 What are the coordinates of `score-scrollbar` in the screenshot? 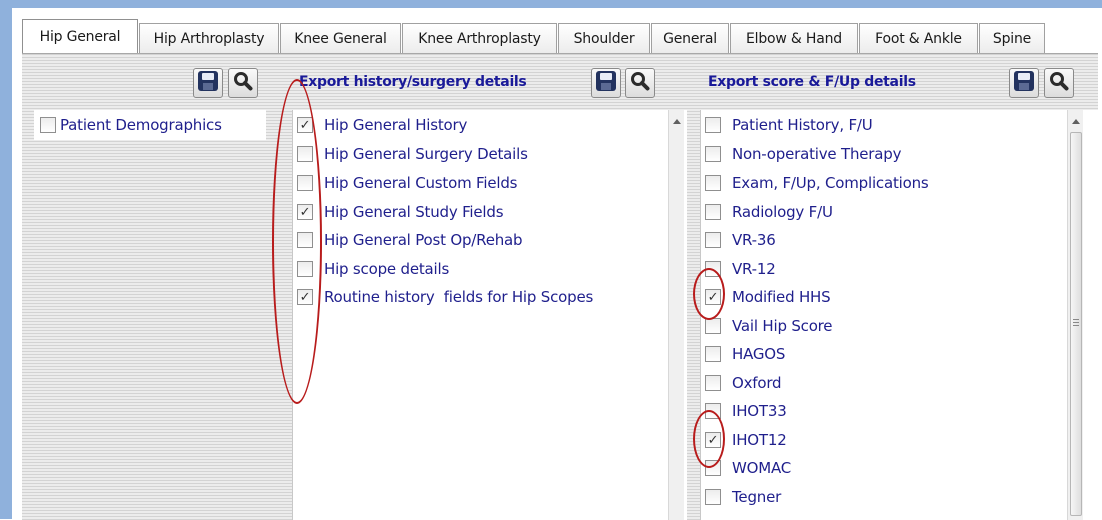 It's located at (1075, 315).